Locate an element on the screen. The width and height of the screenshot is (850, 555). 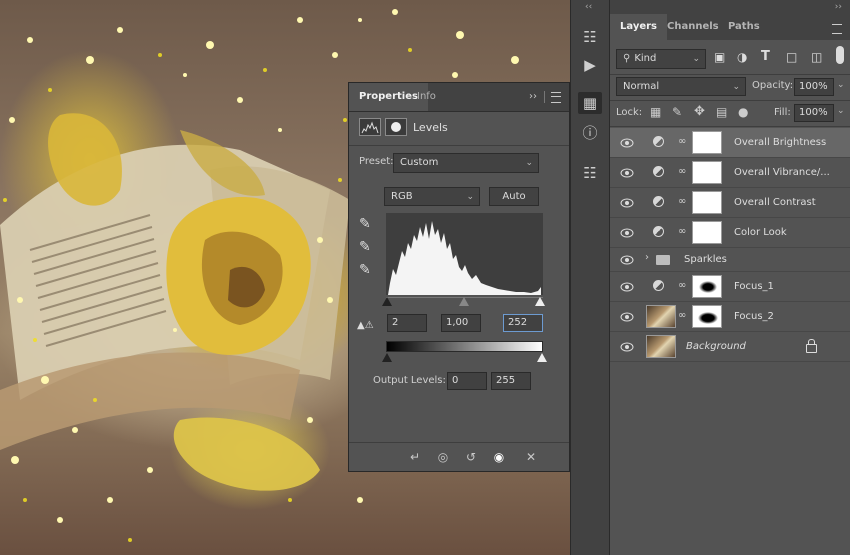
auto-button: Auto is located at coordinates (514, 196).